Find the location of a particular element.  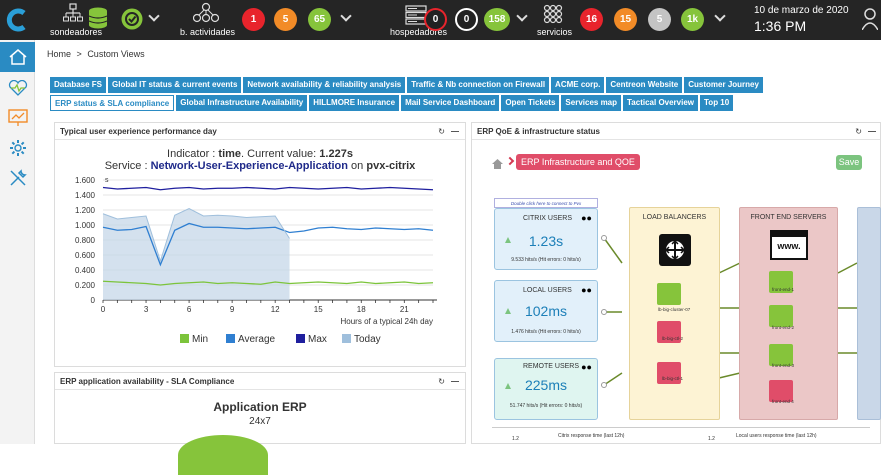

tab-tabs_row1-1: Global IT status & current events is located at coordinates (175, 85).